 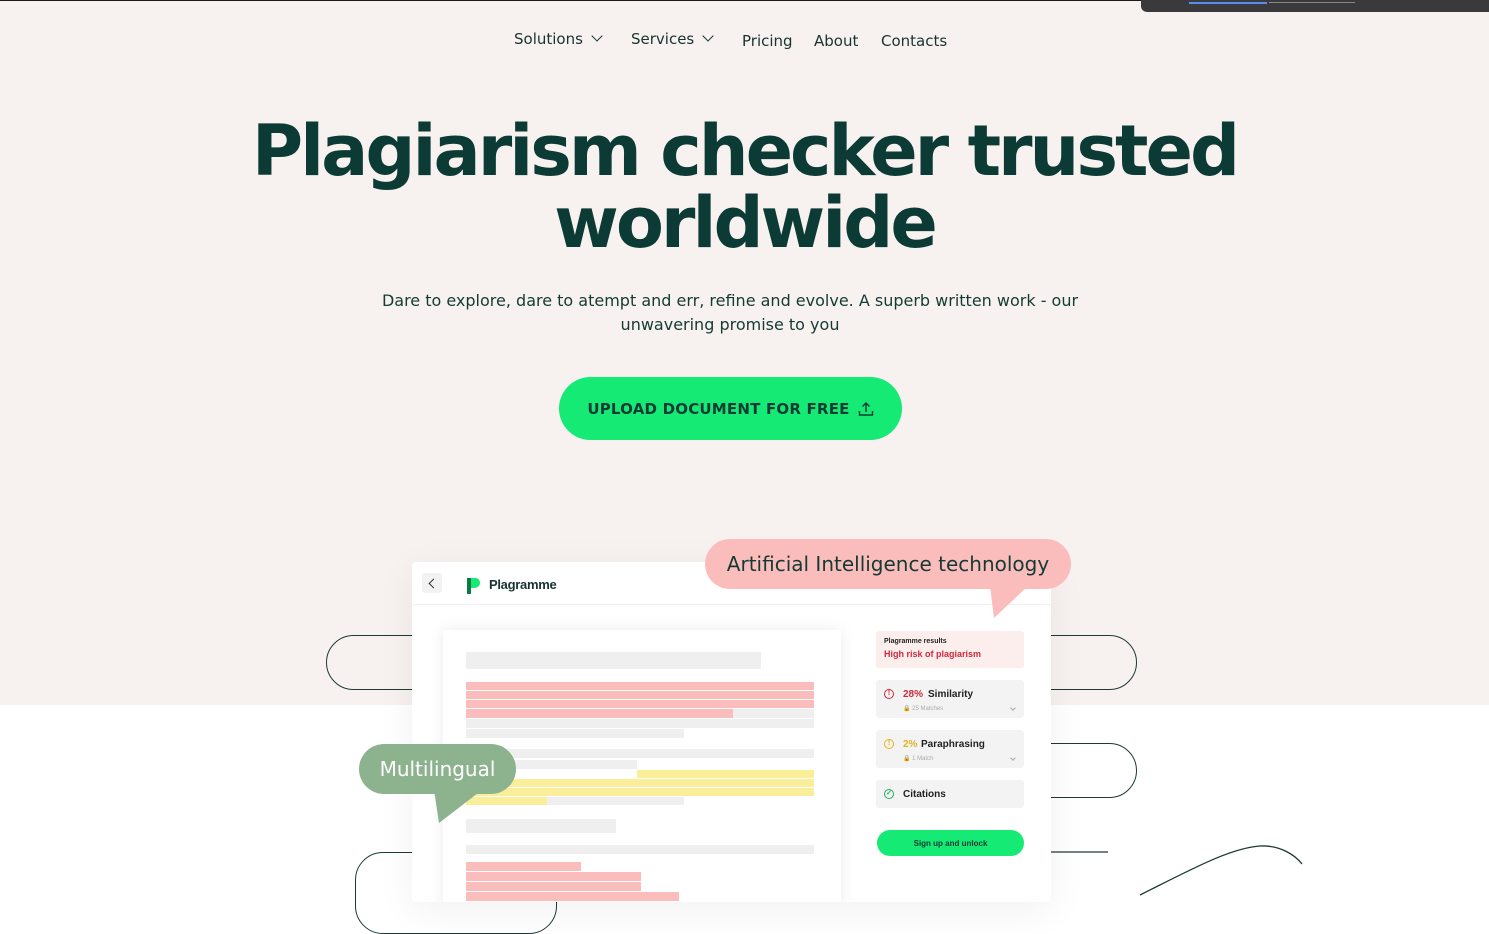 What do you see at coordinates (745, 151) in the screenshot?
I see `hero-title-line1: Plagiarism checker trusted` at bounding box center [745, 151].